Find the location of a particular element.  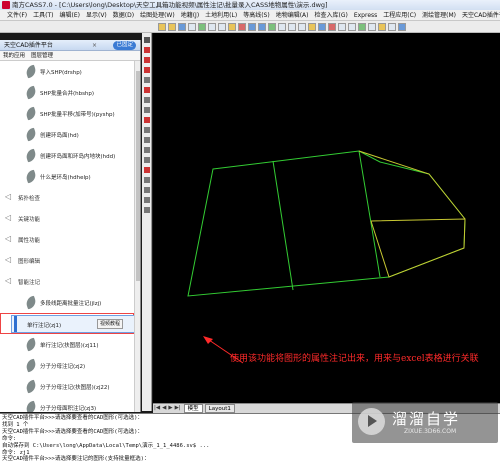

panel-scrollbar is located at coordinates (137, 236).